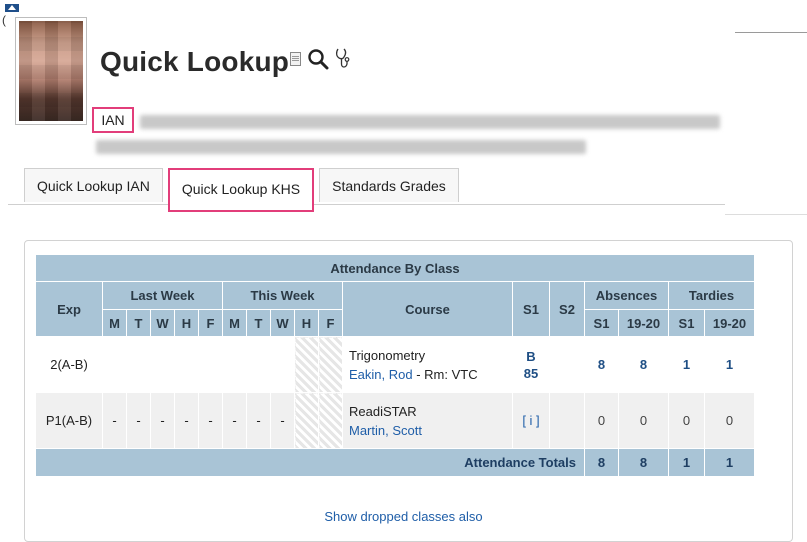 The height and width of the screenshot is (542, 807). I want to click on totals-absences-year: 8, so click(643, 462).